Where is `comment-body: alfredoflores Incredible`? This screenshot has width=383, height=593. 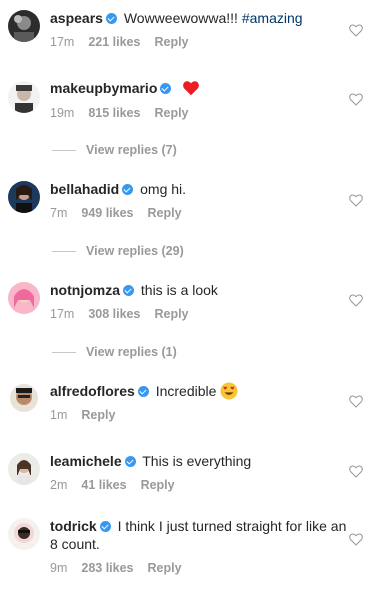
comment-body: alfredoflores Incredible is located at coordinates (199, 391).